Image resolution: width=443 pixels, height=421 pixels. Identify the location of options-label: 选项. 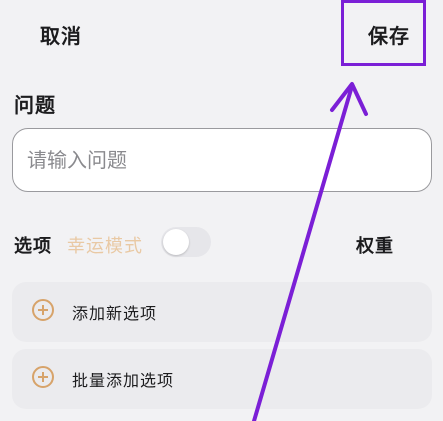
(33, 246).